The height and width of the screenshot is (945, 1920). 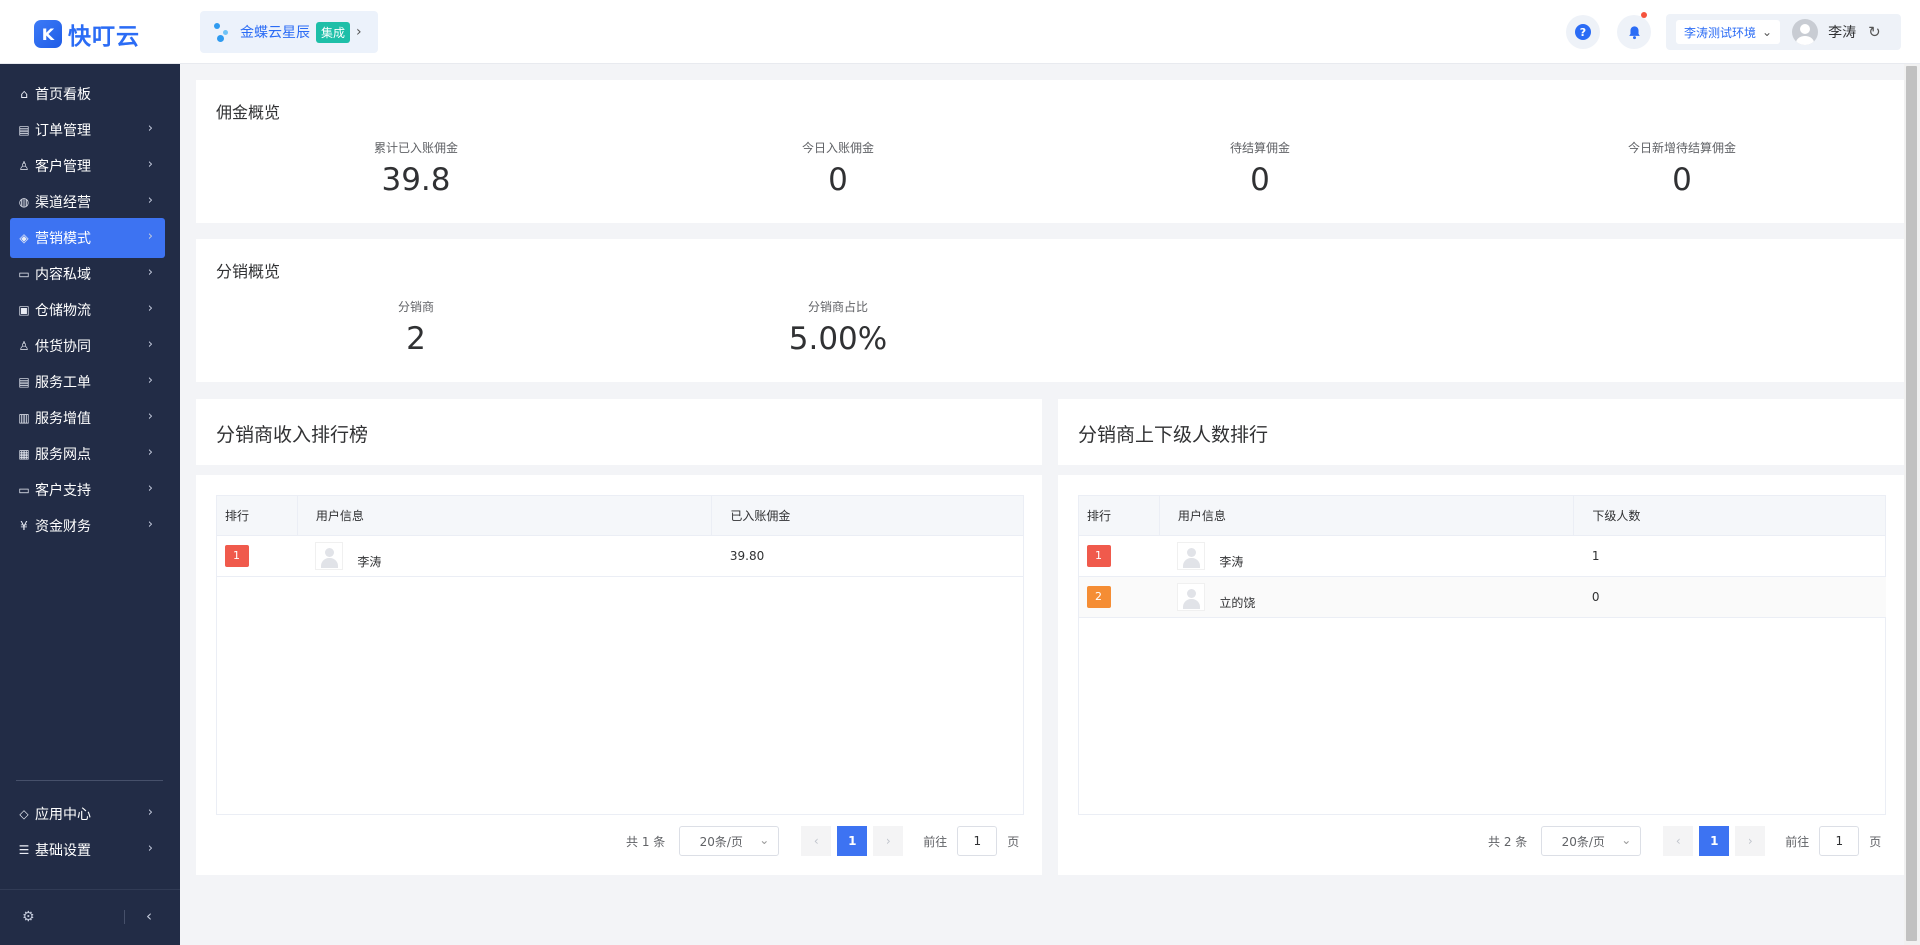 What do you see at coordinates (1634, 30) in the screenshot?
I see `notification-button` at bounding box center [1634, 30].